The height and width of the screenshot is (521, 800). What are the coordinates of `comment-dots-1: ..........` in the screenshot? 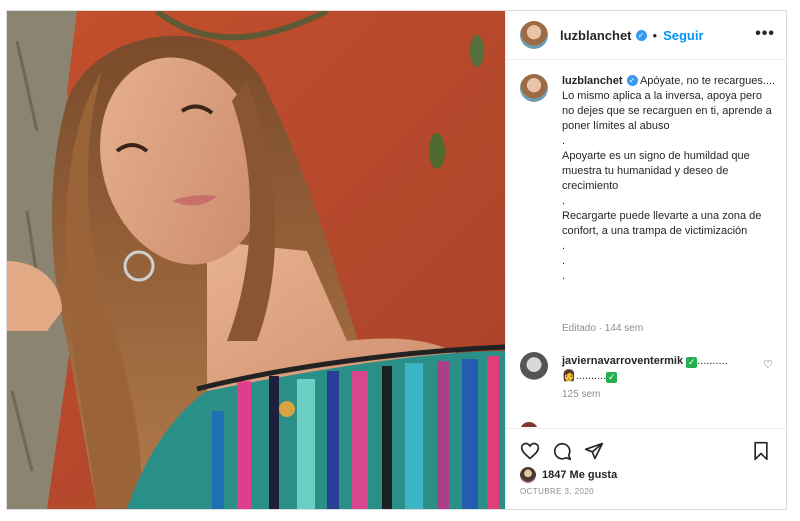 It's located at (712, 361).